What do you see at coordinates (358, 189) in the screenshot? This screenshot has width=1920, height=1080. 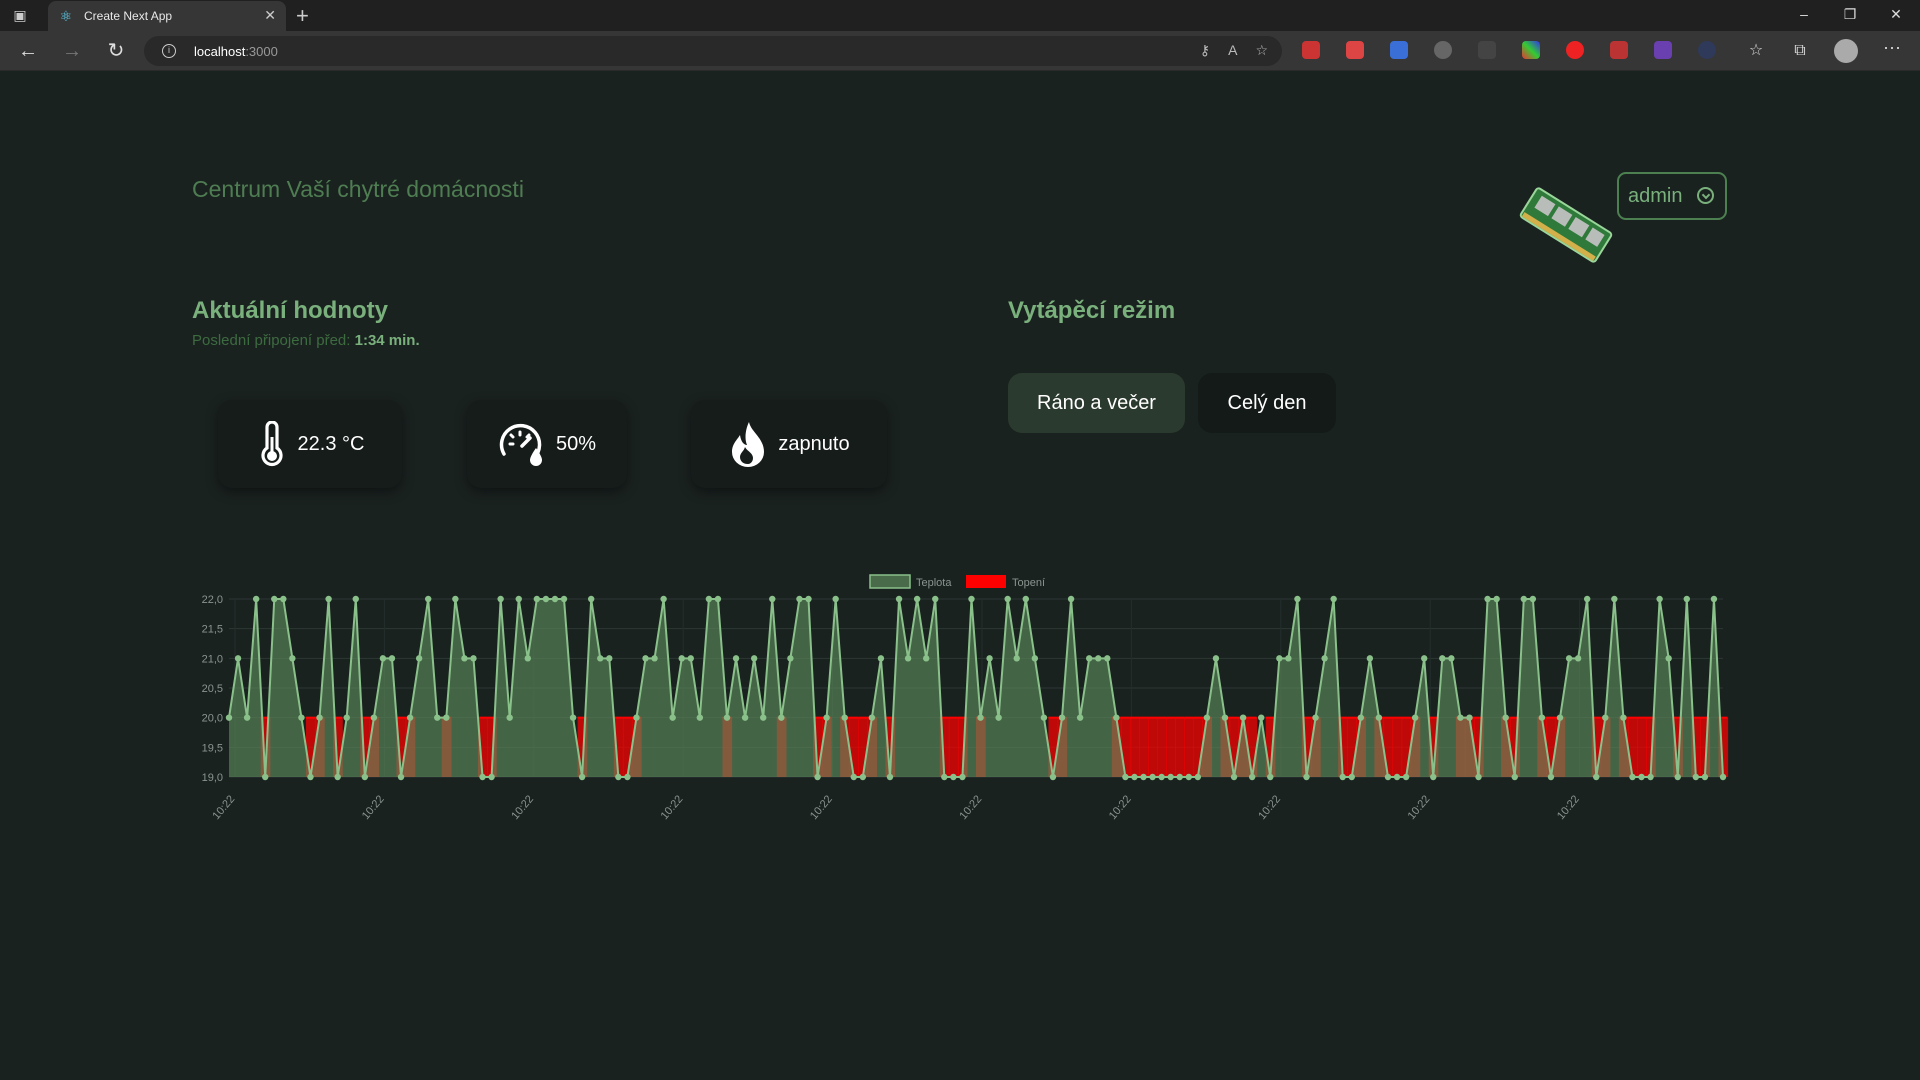 I see `app-title: Centrum Vaší chytré domácnosti` at bounding box center [358, 189].